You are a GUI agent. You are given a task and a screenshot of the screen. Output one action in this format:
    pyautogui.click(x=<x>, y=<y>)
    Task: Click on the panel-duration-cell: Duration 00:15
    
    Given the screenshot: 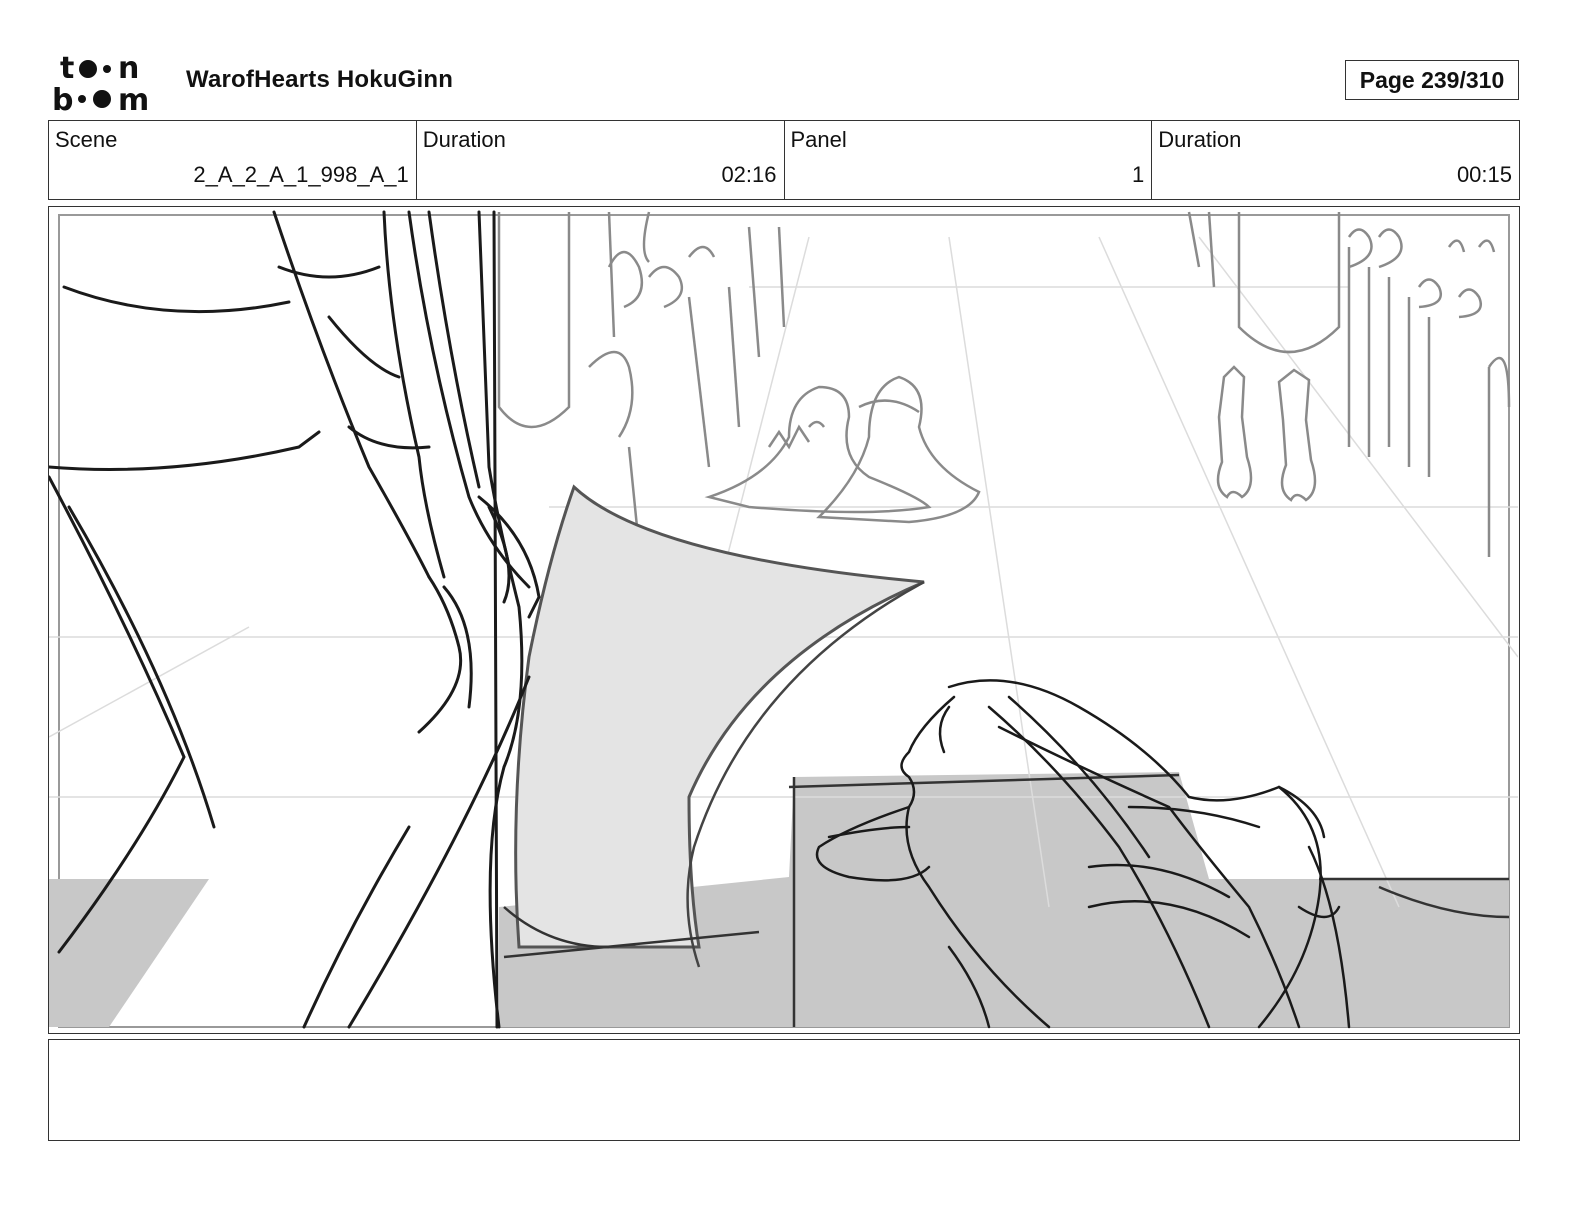 What is the action you would take?
    pyautogui.click(x=1335, y=160)
    